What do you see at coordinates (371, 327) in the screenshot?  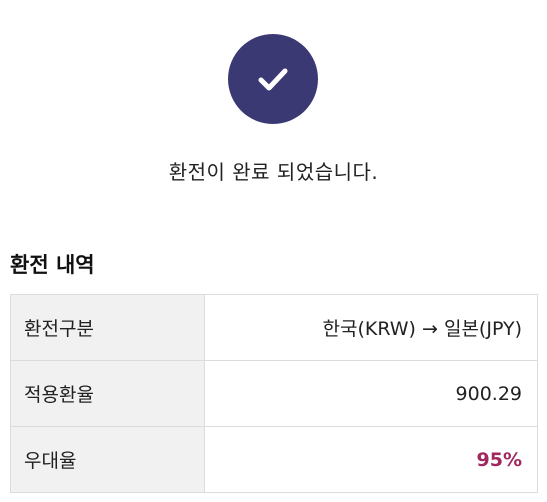 I see `row-value-exchange-type: 한국(KRW) → 일본(JPY)` at bounding box center [371, 327].